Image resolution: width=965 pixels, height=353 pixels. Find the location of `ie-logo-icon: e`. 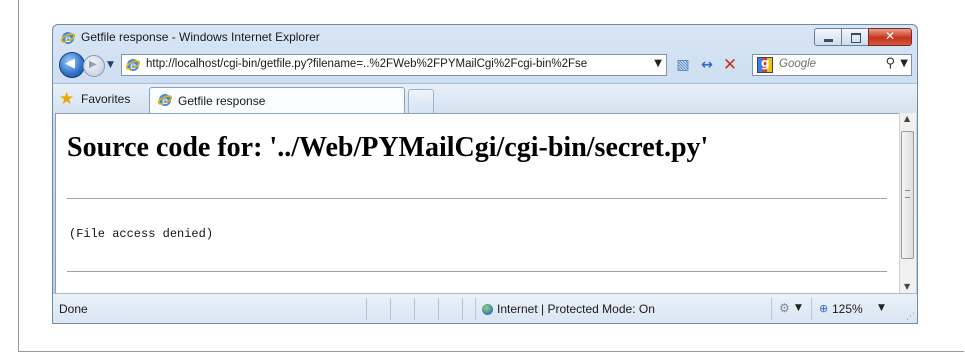

ie-logo-icon: e is located at coordinates (68, 38).